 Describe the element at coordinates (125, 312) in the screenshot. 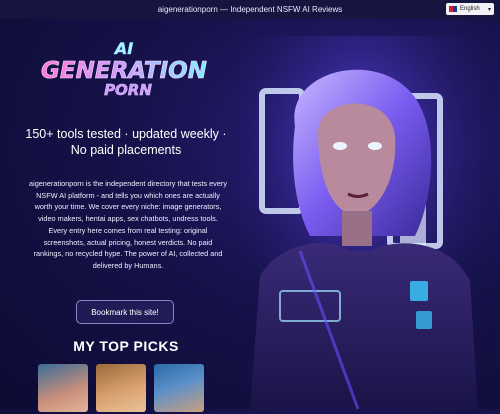

I see `bookmark-button: Bookmark this site!` at that location.